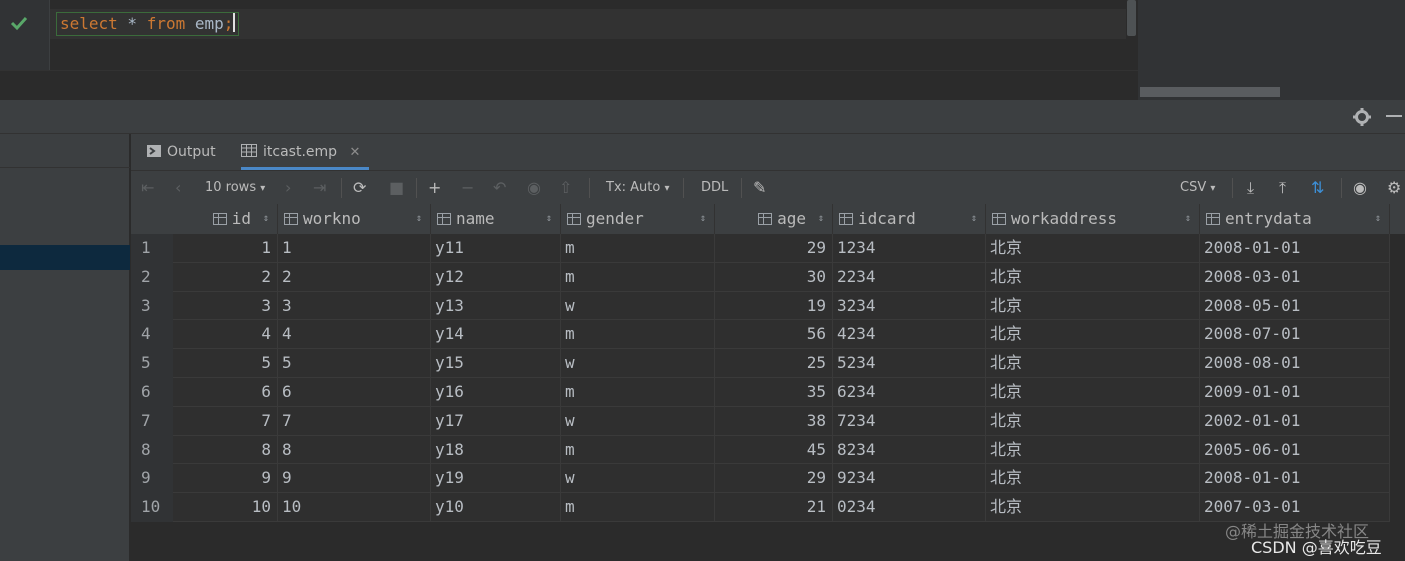 This screenshot has height=561, width=1405. What do you see at coordinates (1131, 18) in the screenshot?
I see `editor-vertical-scrollbar` at bounding box center [1131, 18].